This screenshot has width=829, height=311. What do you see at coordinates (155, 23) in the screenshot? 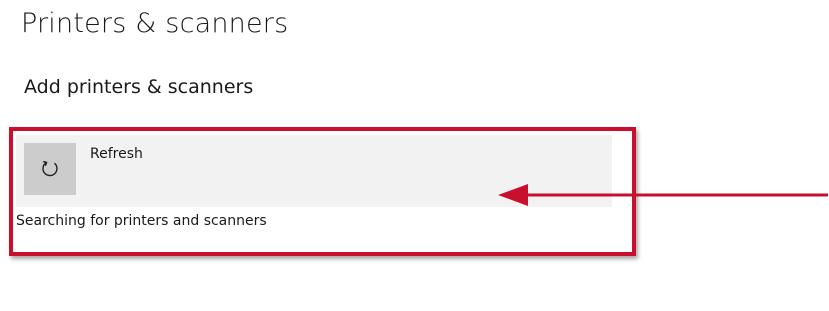
I see `page-title: Printers & scanners` at bounding box center [155, 23].